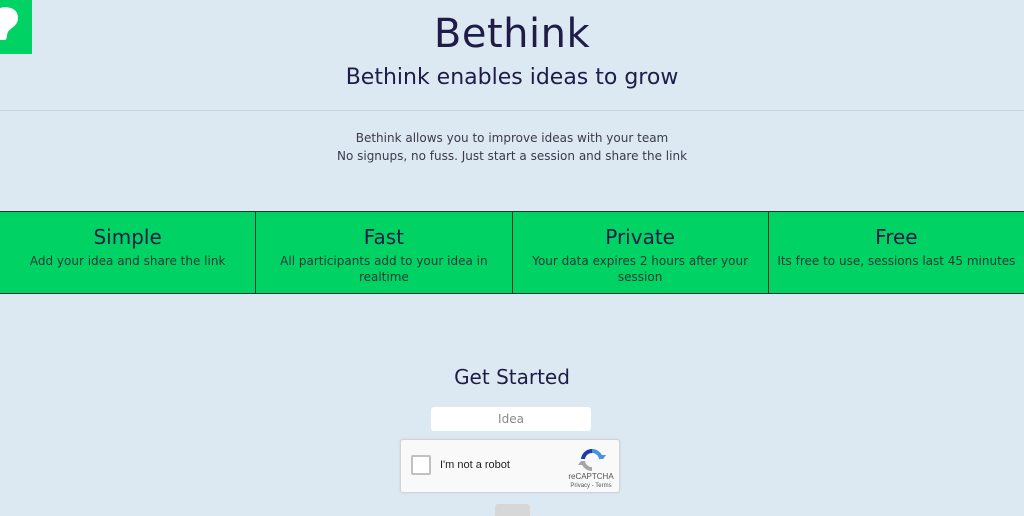 This screenshot has height=516, width=1024. I want to click on feature-title: Simple, so click(127, 237).